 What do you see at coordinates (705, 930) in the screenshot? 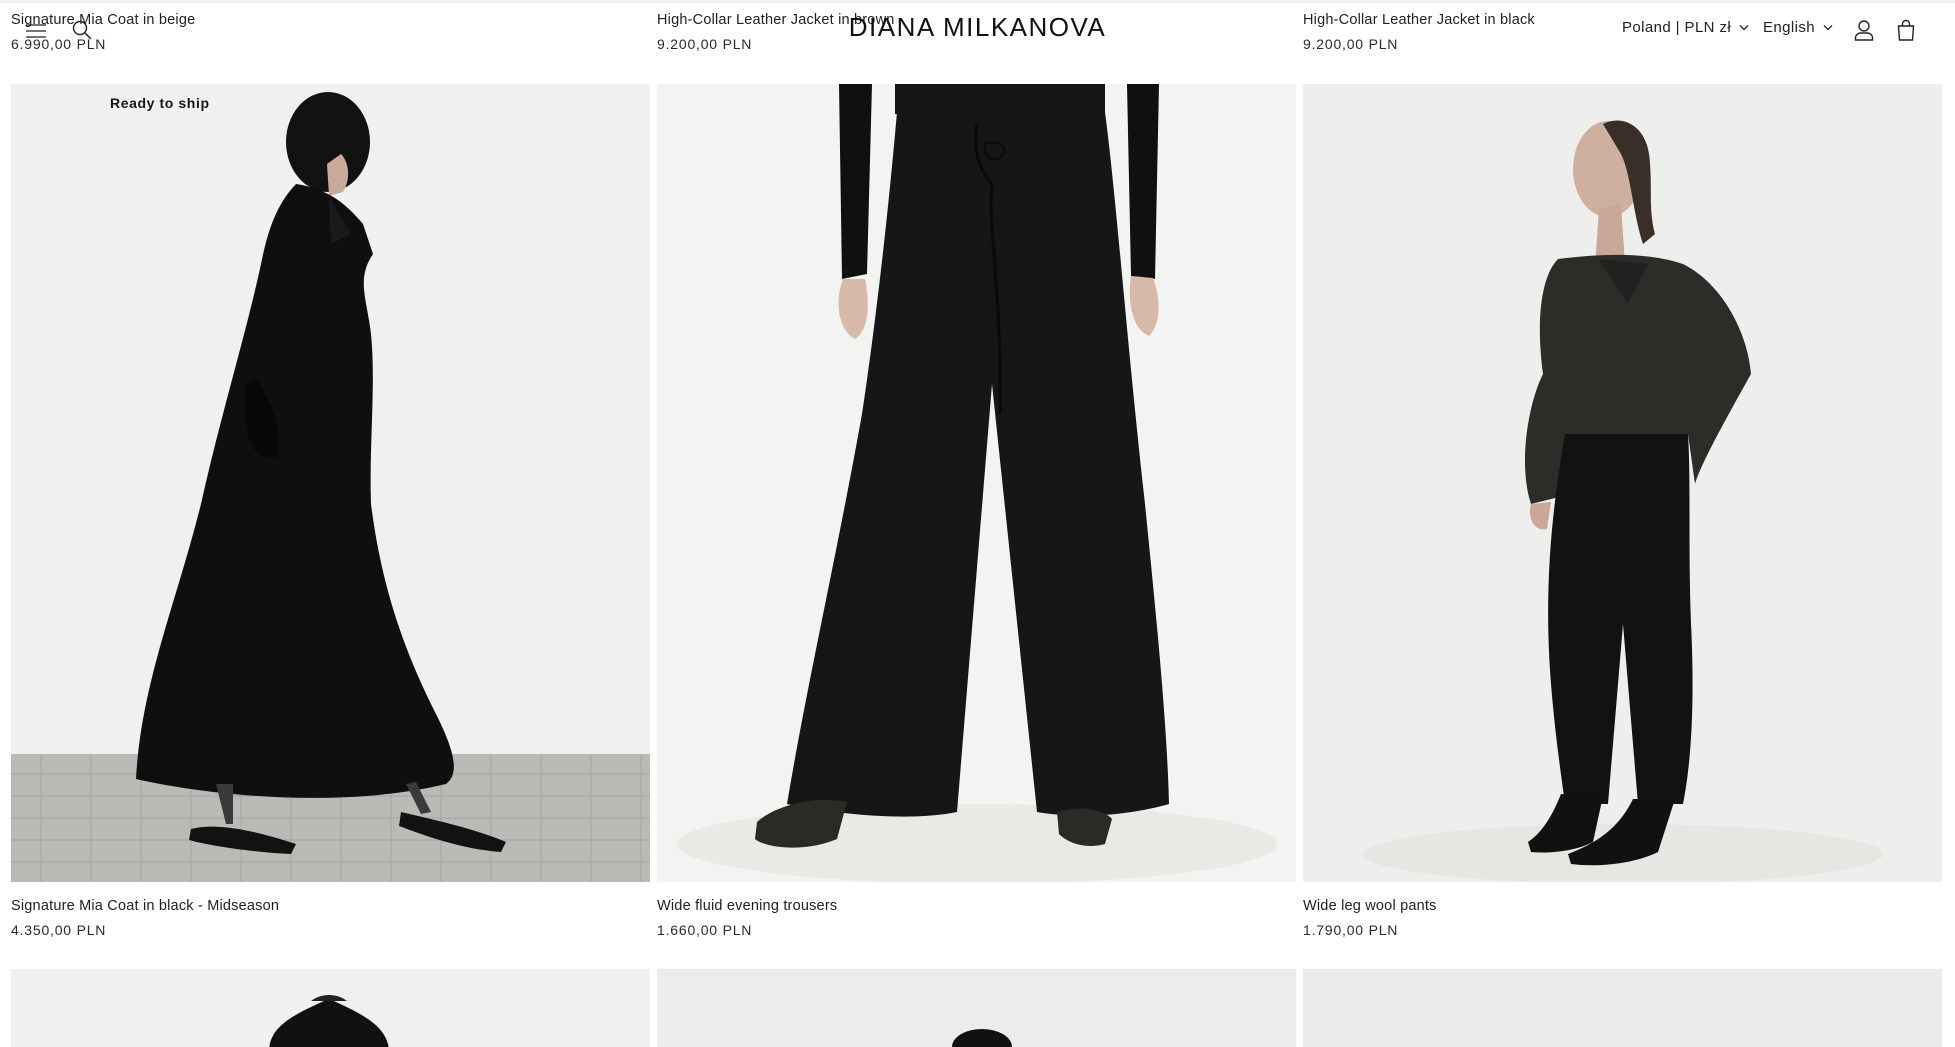
I see `product-2-price: 1.660,00 PLN` at bounding box center [705, 930].